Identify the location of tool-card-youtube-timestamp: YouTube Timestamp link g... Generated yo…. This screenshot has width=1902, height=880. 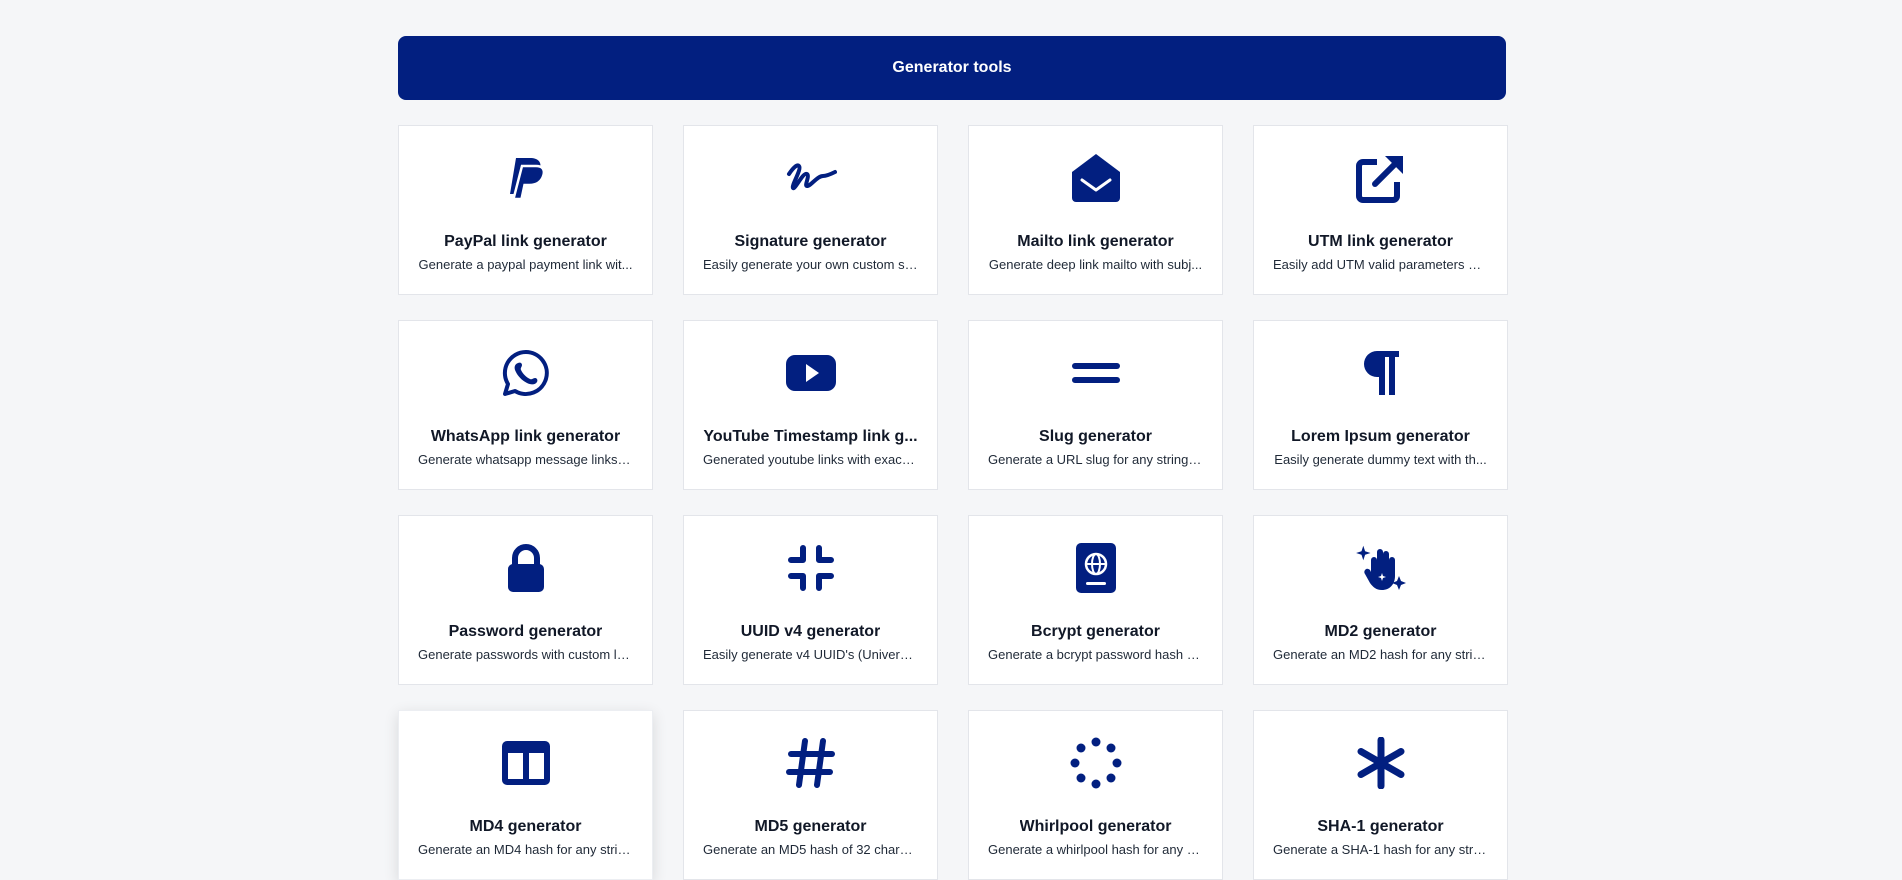
(810, 405).